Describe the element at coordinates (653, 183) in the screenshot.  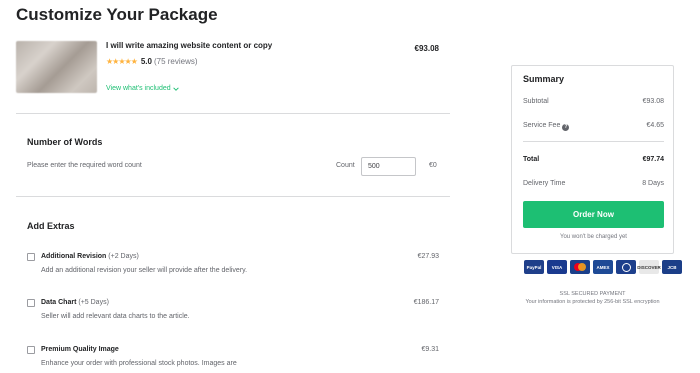
I see `delivery-value: 8 Days` at that location.